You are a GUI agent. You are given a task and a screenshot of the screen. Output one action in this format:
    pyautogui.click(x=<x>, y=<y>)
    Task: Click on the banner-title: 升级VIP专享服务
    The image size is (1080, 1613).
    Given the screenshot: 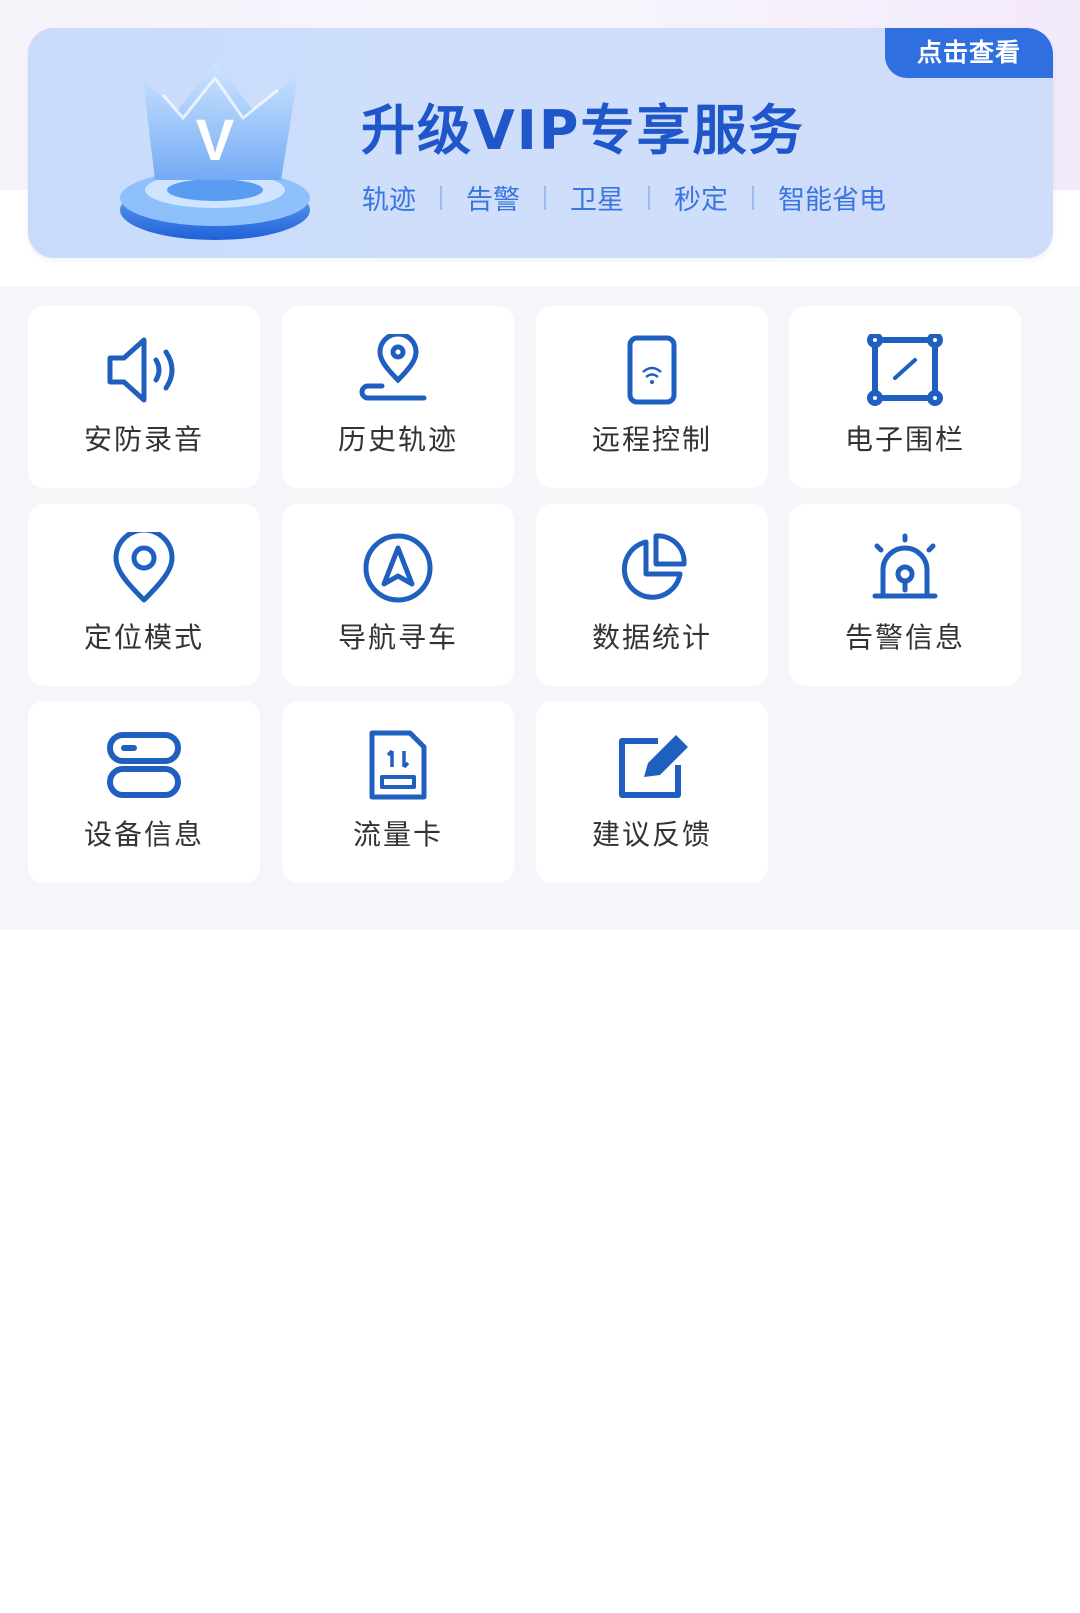 What is the action you would take?
    pyautogui.click(x=583, y=130)
    